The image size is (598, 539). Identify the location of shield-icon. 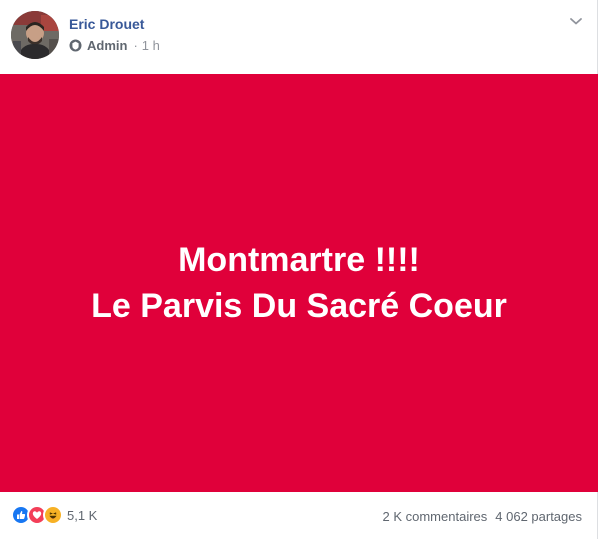
(75, 45).